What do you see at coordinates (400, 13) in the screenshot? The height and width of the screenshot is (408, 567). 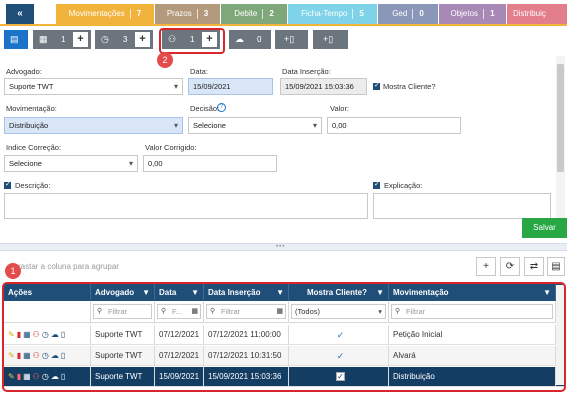 I see `tab-label: Ged` at bounding box center [400, 13].